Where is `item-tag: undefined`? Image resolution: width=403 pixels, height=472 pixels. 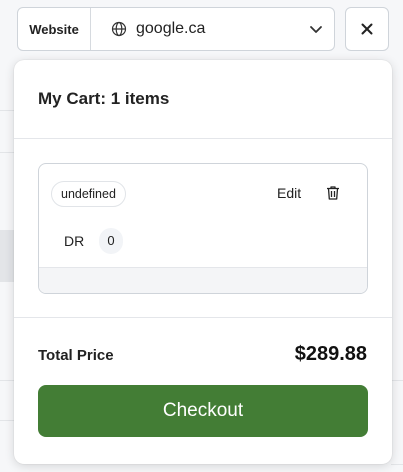
item-tag: undefined is located at coordinates (88, 194).